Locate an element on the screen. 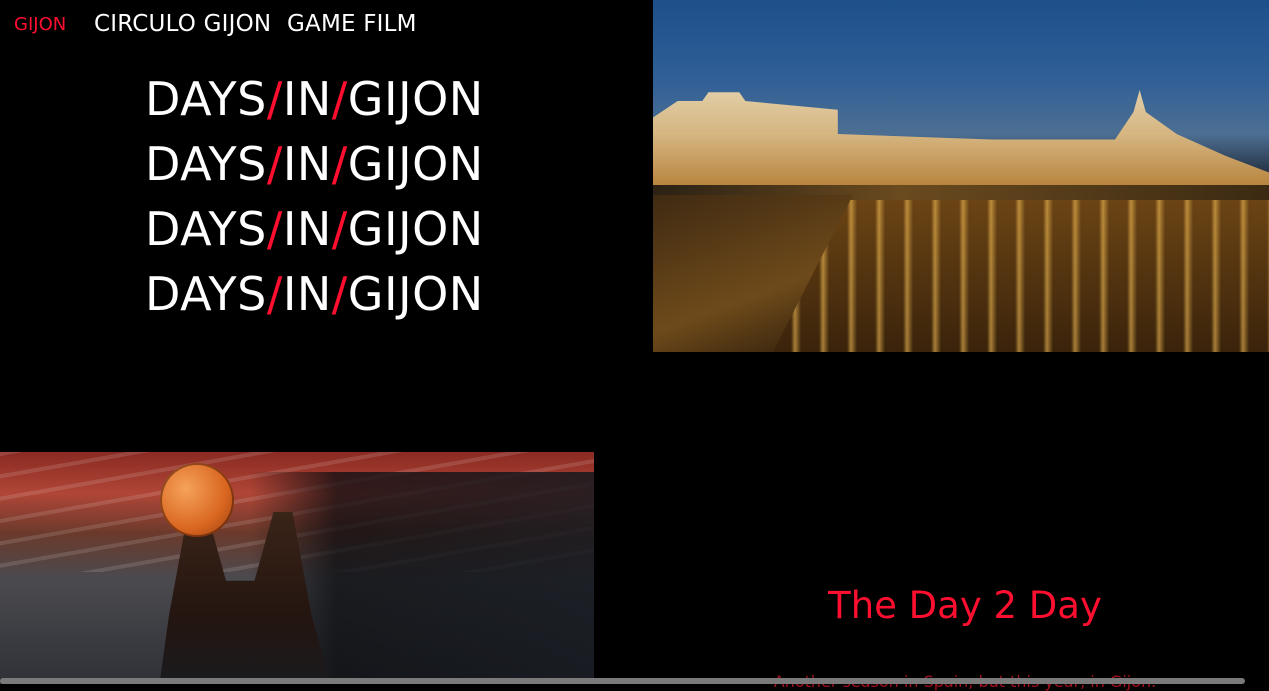  nav-link-game-film: GAME FILM is located at coordinates (352, 24).